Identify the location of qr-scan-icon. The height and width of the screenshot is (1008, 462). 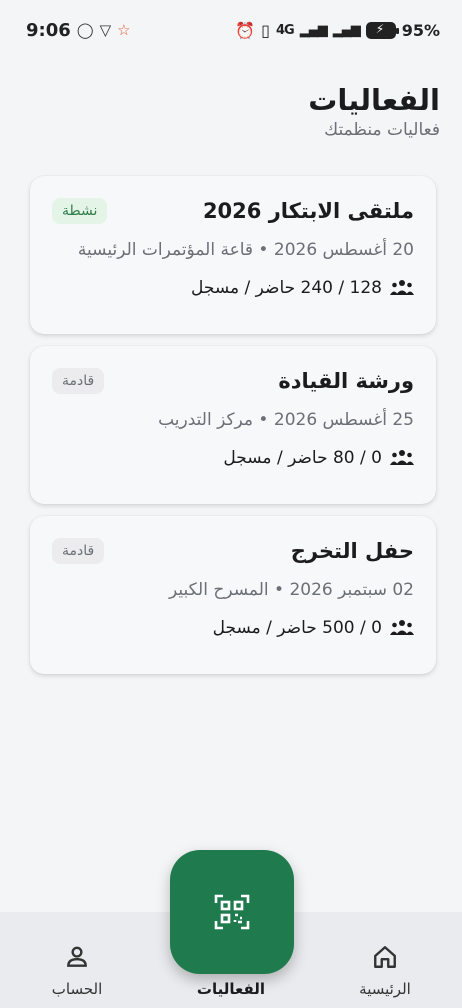
(232, 912).